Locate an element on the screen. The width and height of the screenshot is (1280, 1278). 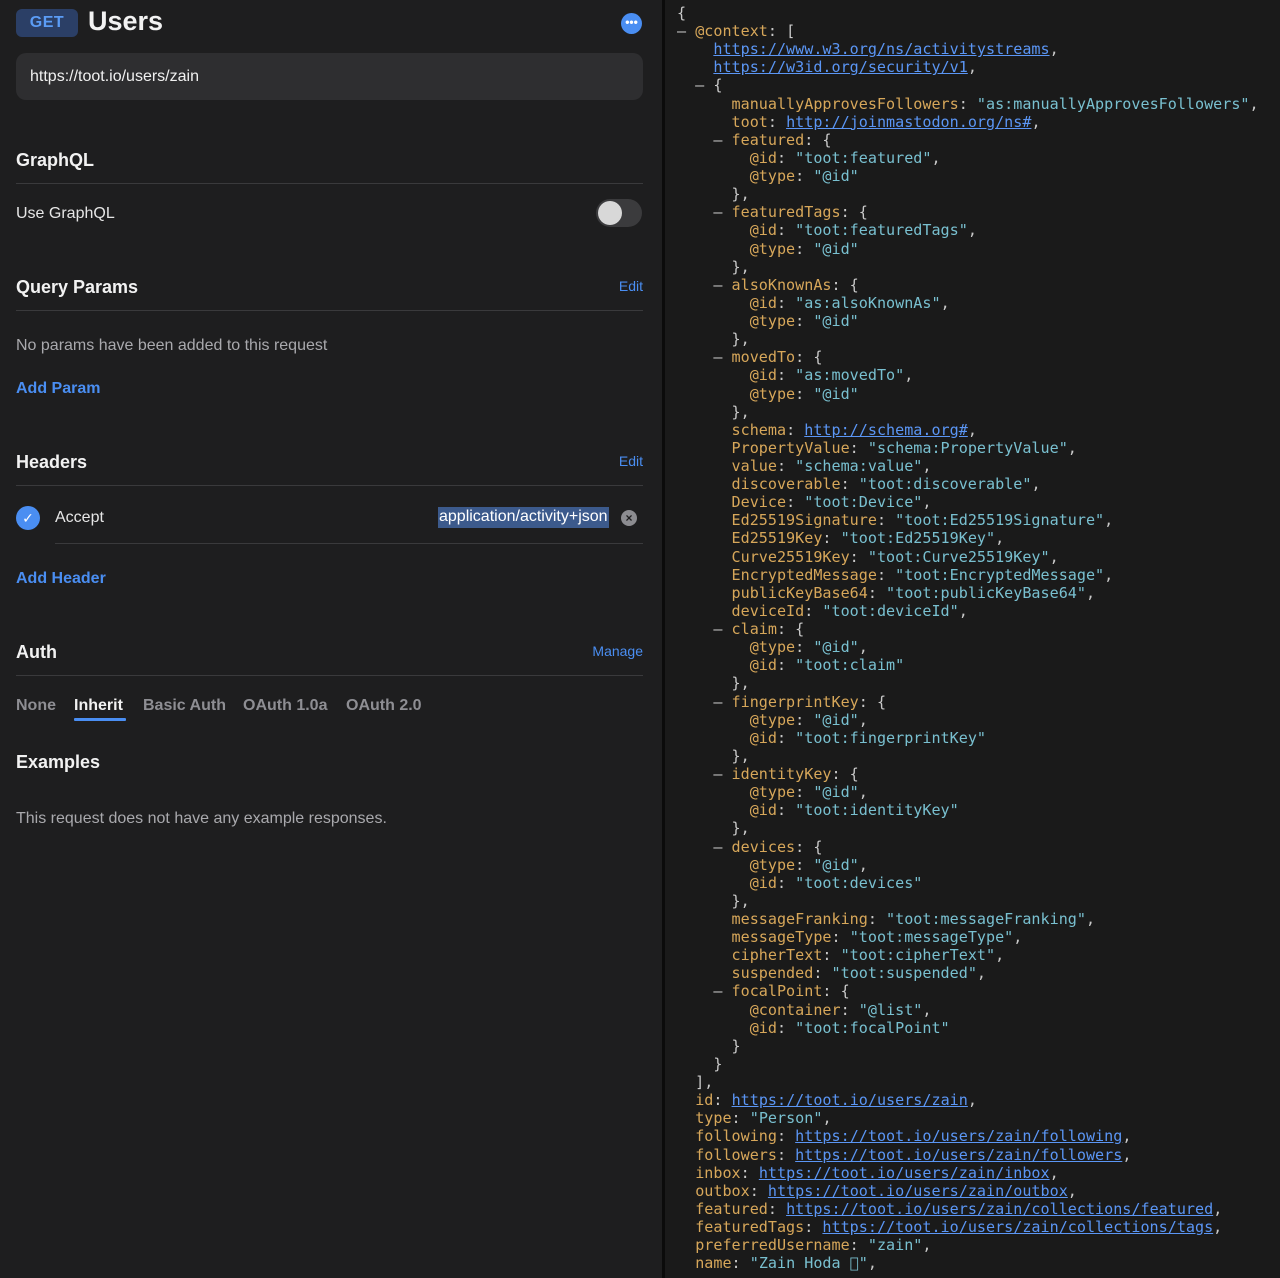
json-string: "zain" is located at coordinates (895, 1245).